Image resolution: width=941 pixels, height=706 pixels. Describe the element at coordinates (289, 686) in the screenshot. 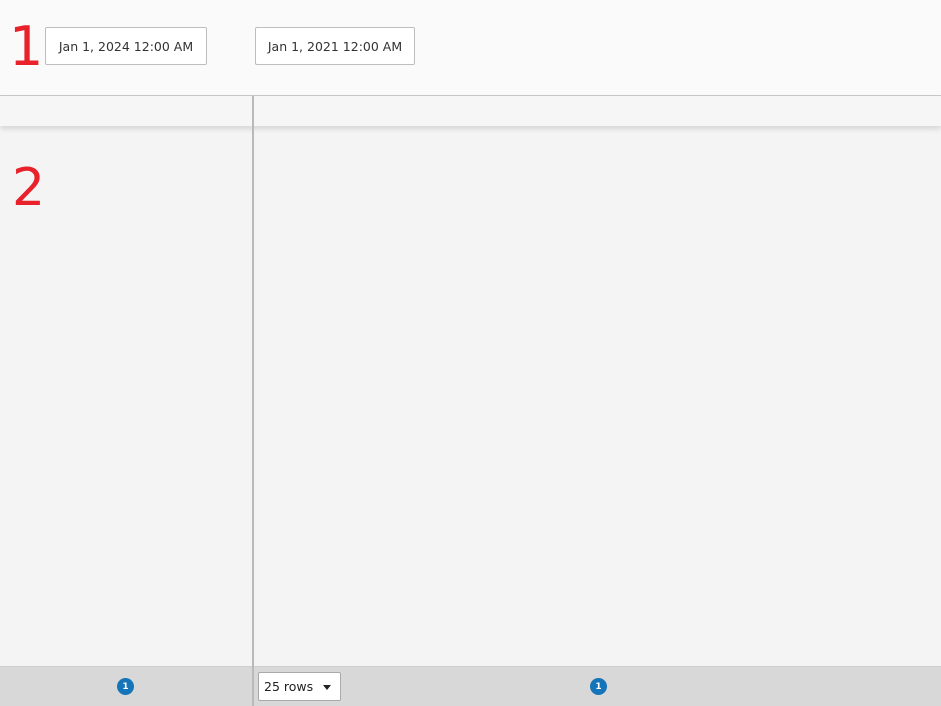

I see `rows-per-page-value: 25 rows` at that location.